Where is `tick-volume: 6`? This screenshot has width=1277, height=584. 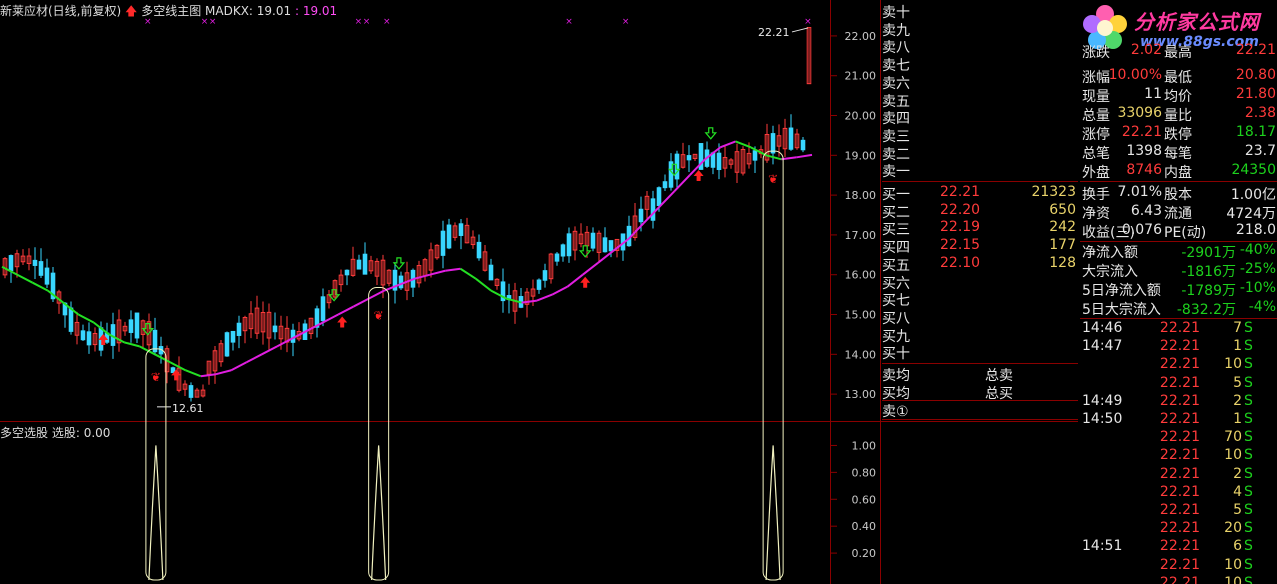 tick-volume: 6 is located at coordinates (1237, 546).